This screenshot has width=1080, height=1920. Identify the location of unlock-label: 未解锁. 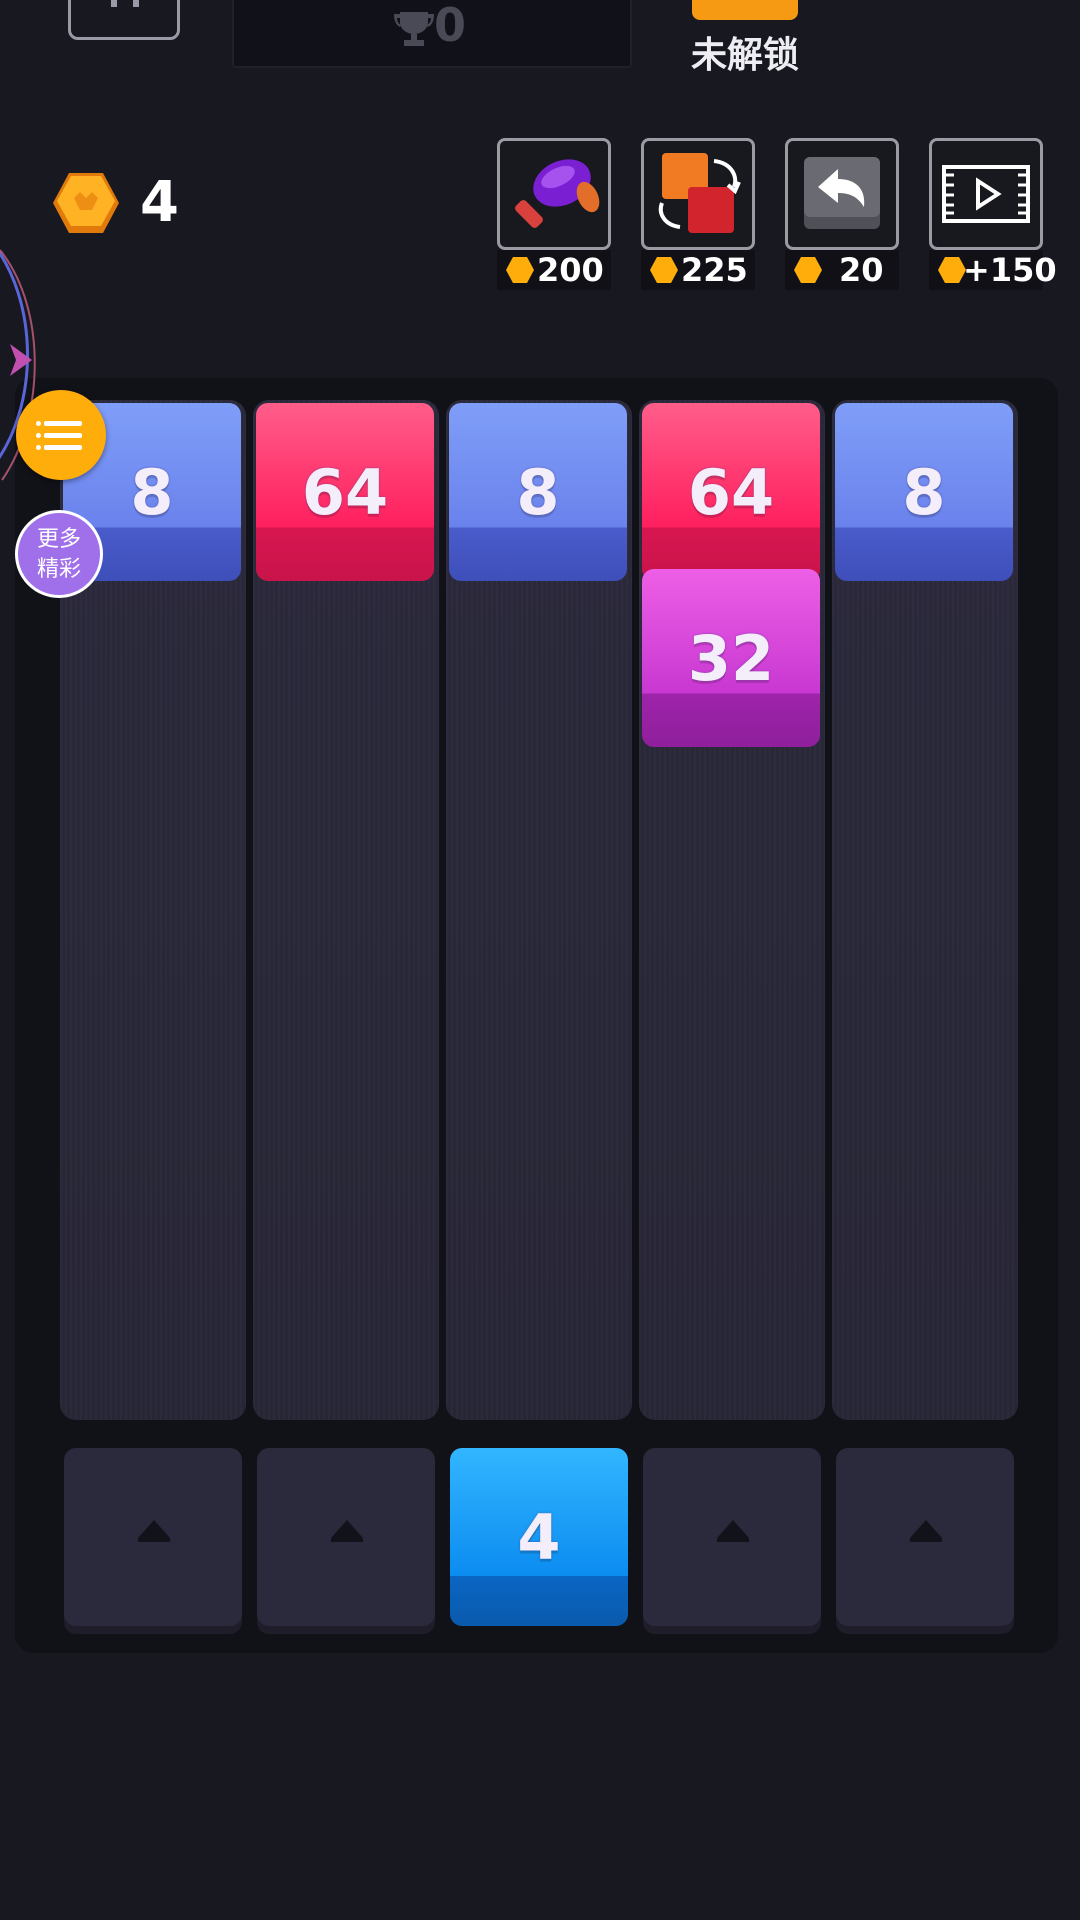
(744, 55).